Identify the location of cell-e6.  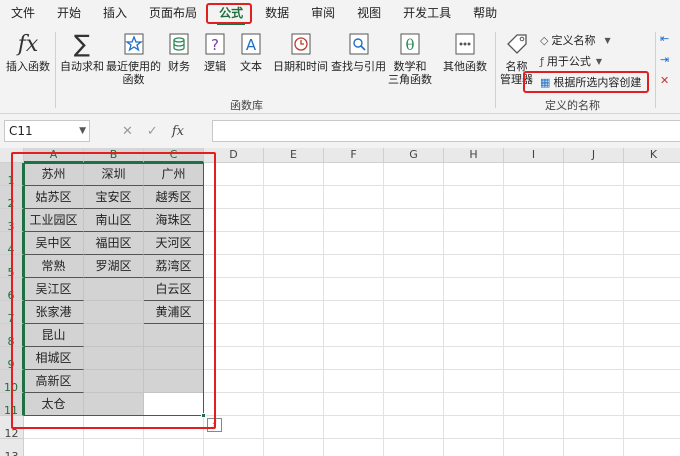
(294, 289).